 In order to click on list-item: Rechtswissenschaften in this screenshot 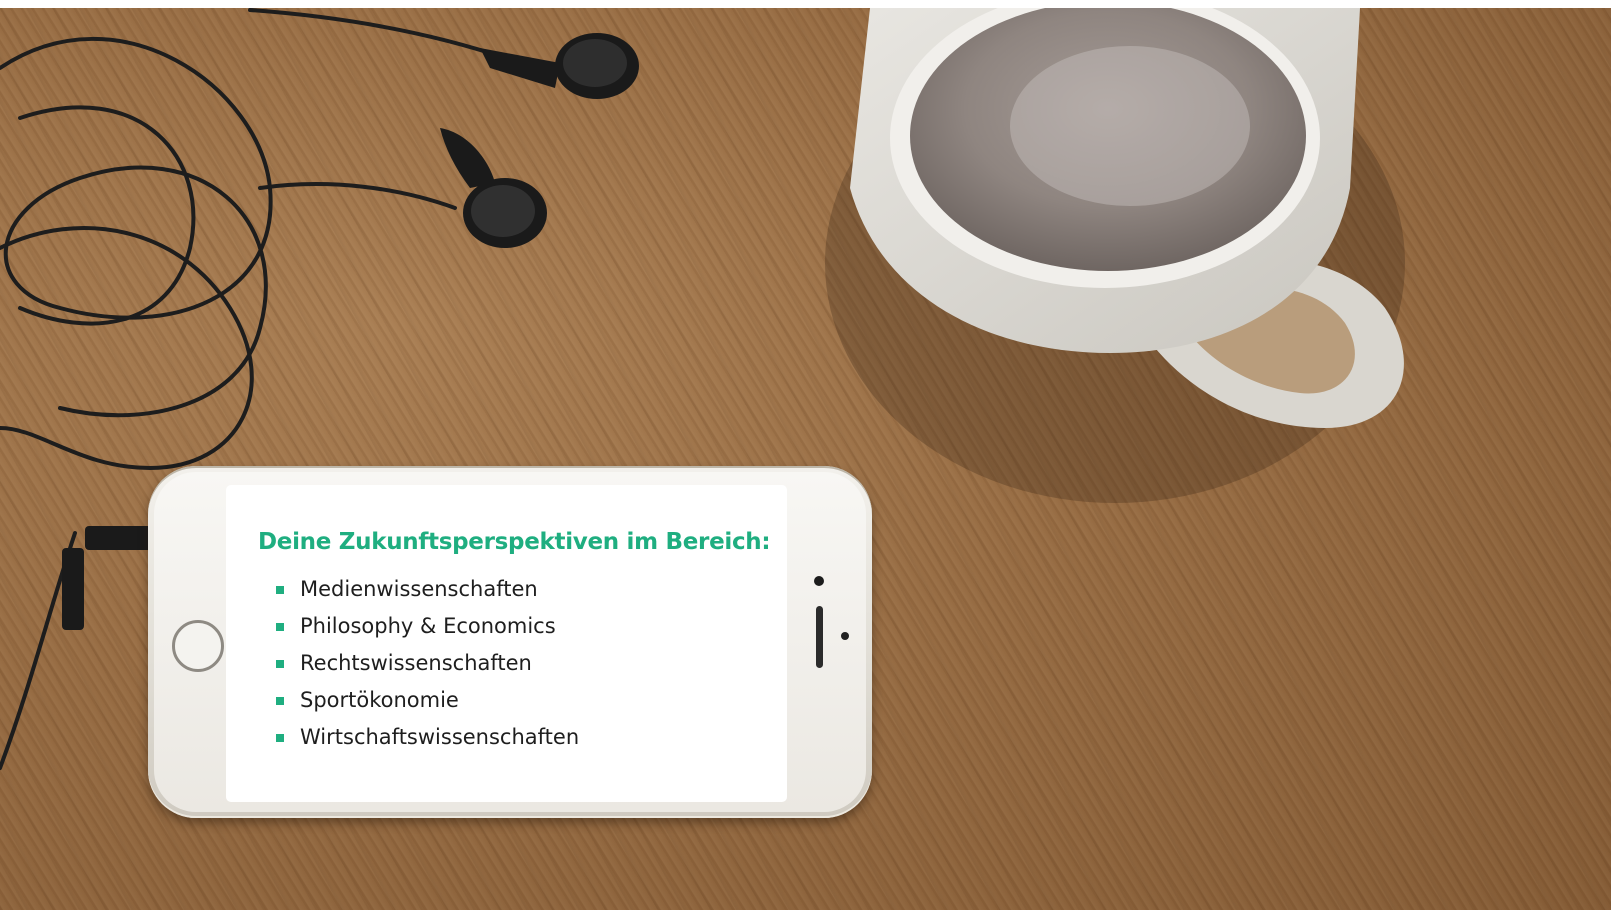, I will do `click(512, 663)`.